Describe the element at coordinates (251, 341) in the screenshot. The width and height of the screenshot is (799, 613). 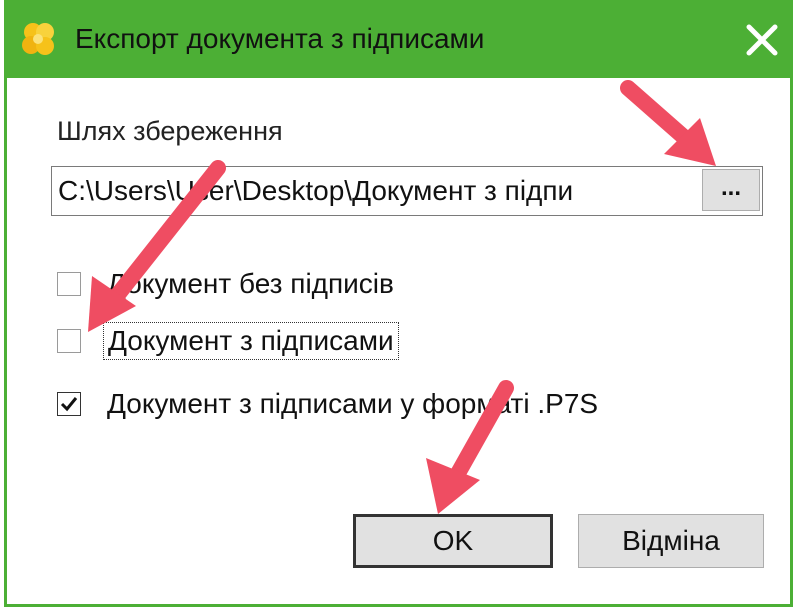
I see `option-with-signatures-label: Документ з підписами` at that location.